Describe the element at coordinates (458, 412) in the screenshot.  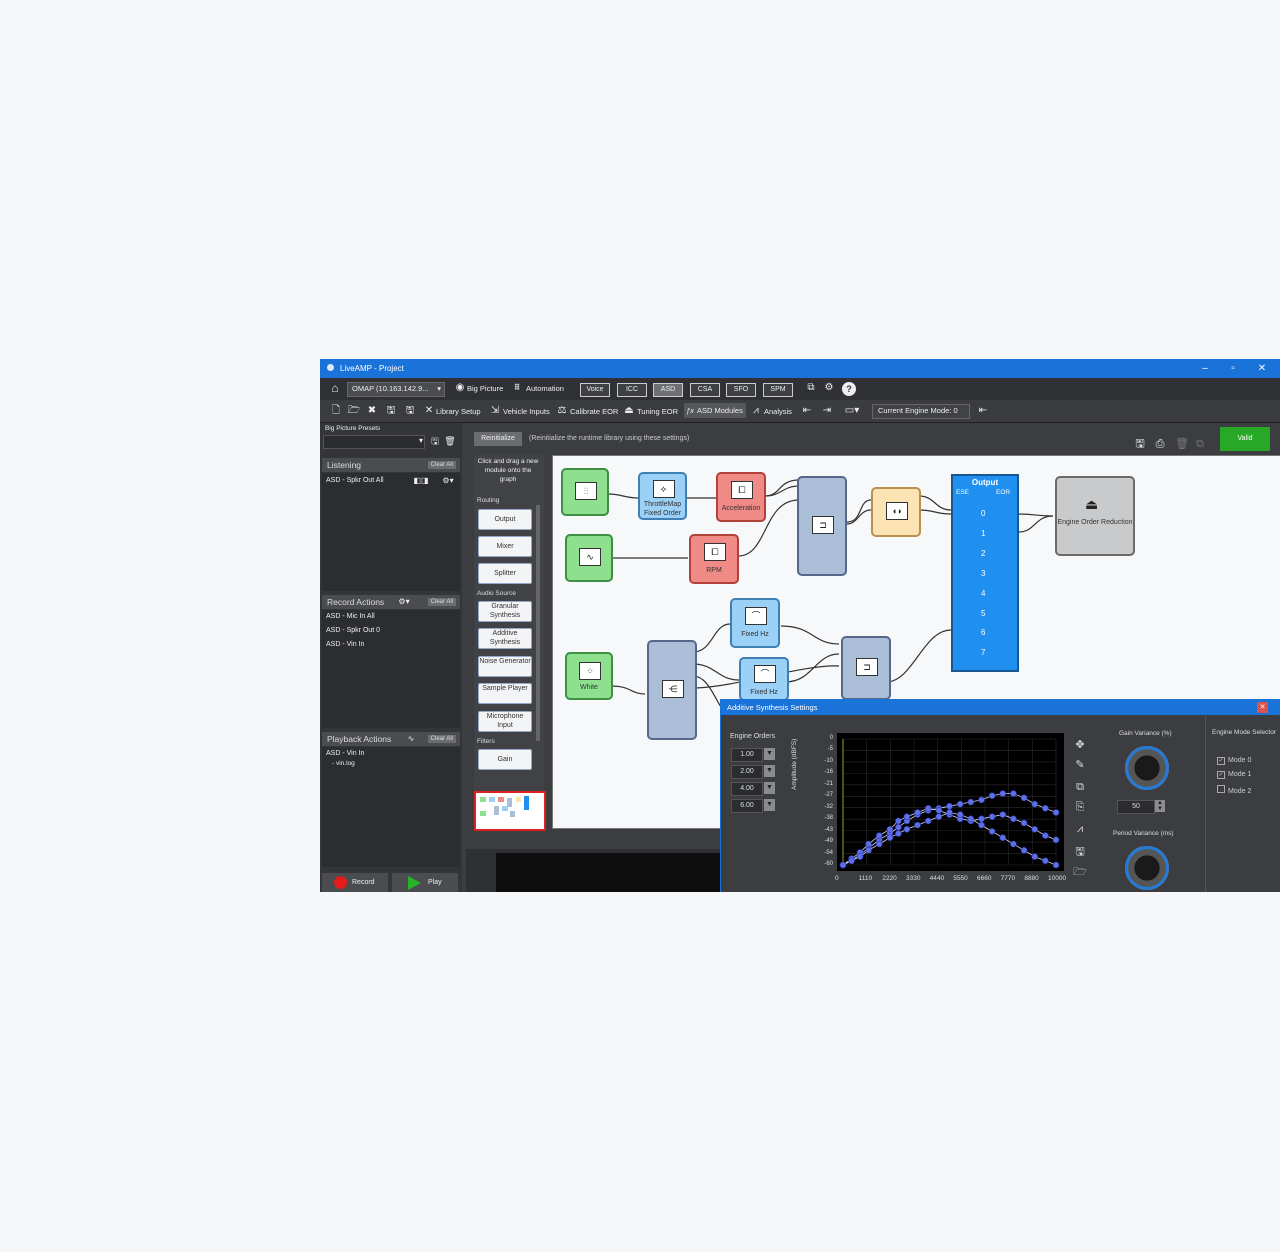
I see `library-setup-button: Library Setup` at that location.